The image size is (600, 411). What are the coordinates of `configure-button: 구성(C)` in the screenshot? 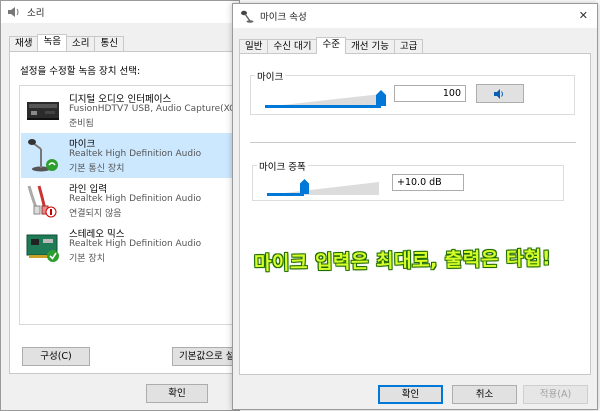 It's located at (56, 356).